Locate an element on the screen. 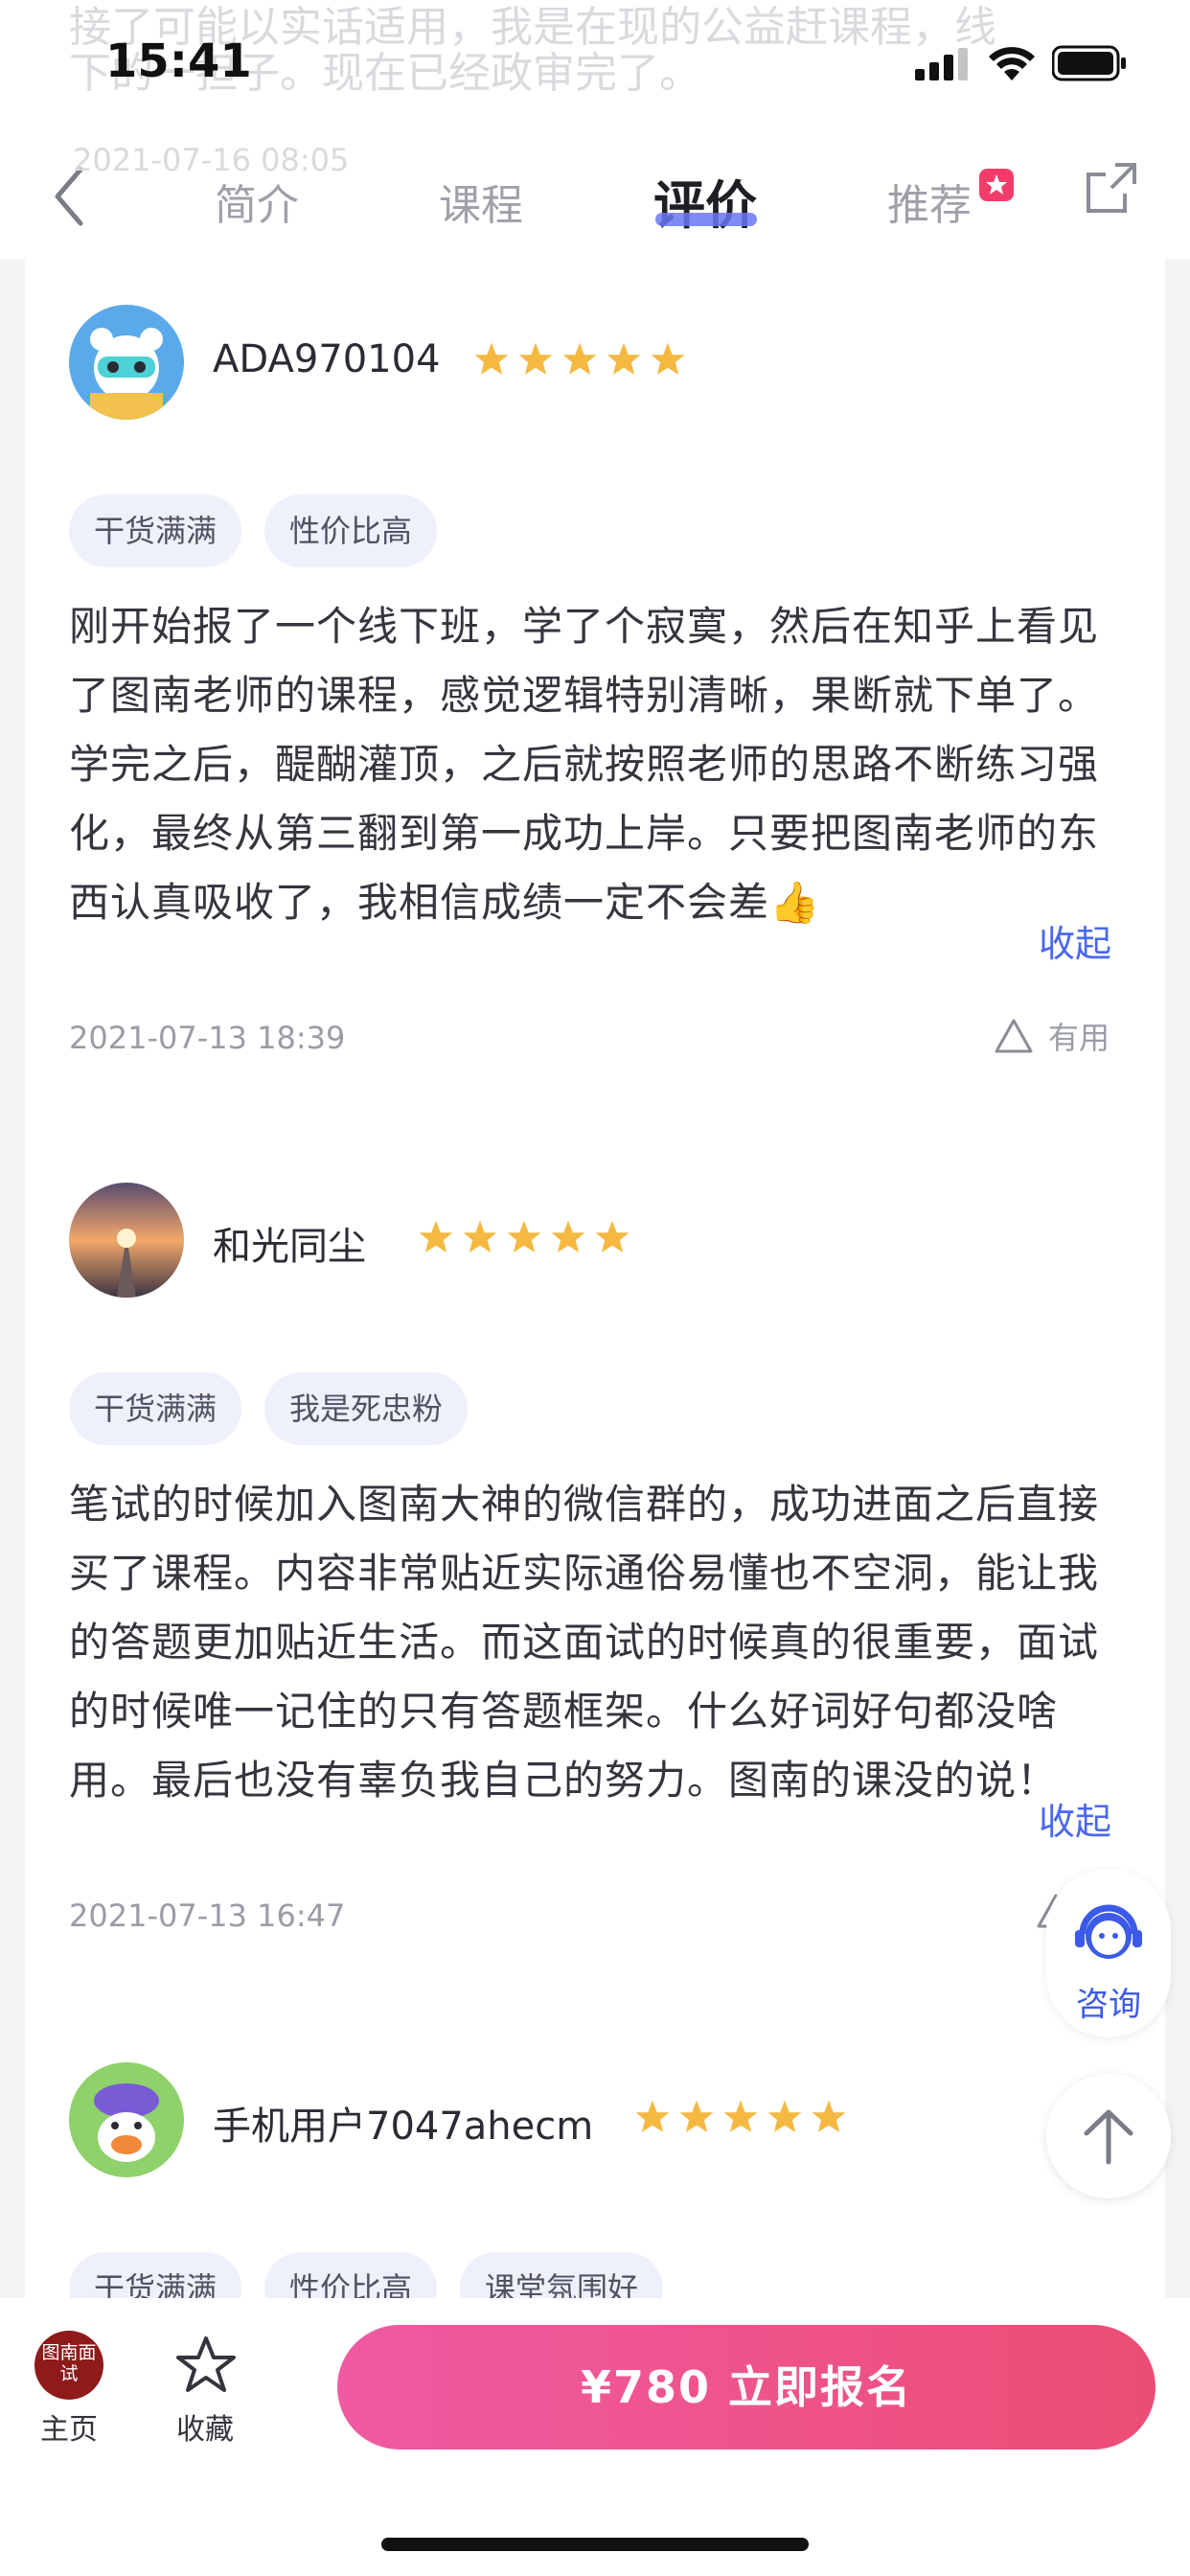 Image resolution: width=1190 pixels, height=2576 pixels. tab-intro: 简介 is located at coordinates (257, 201).